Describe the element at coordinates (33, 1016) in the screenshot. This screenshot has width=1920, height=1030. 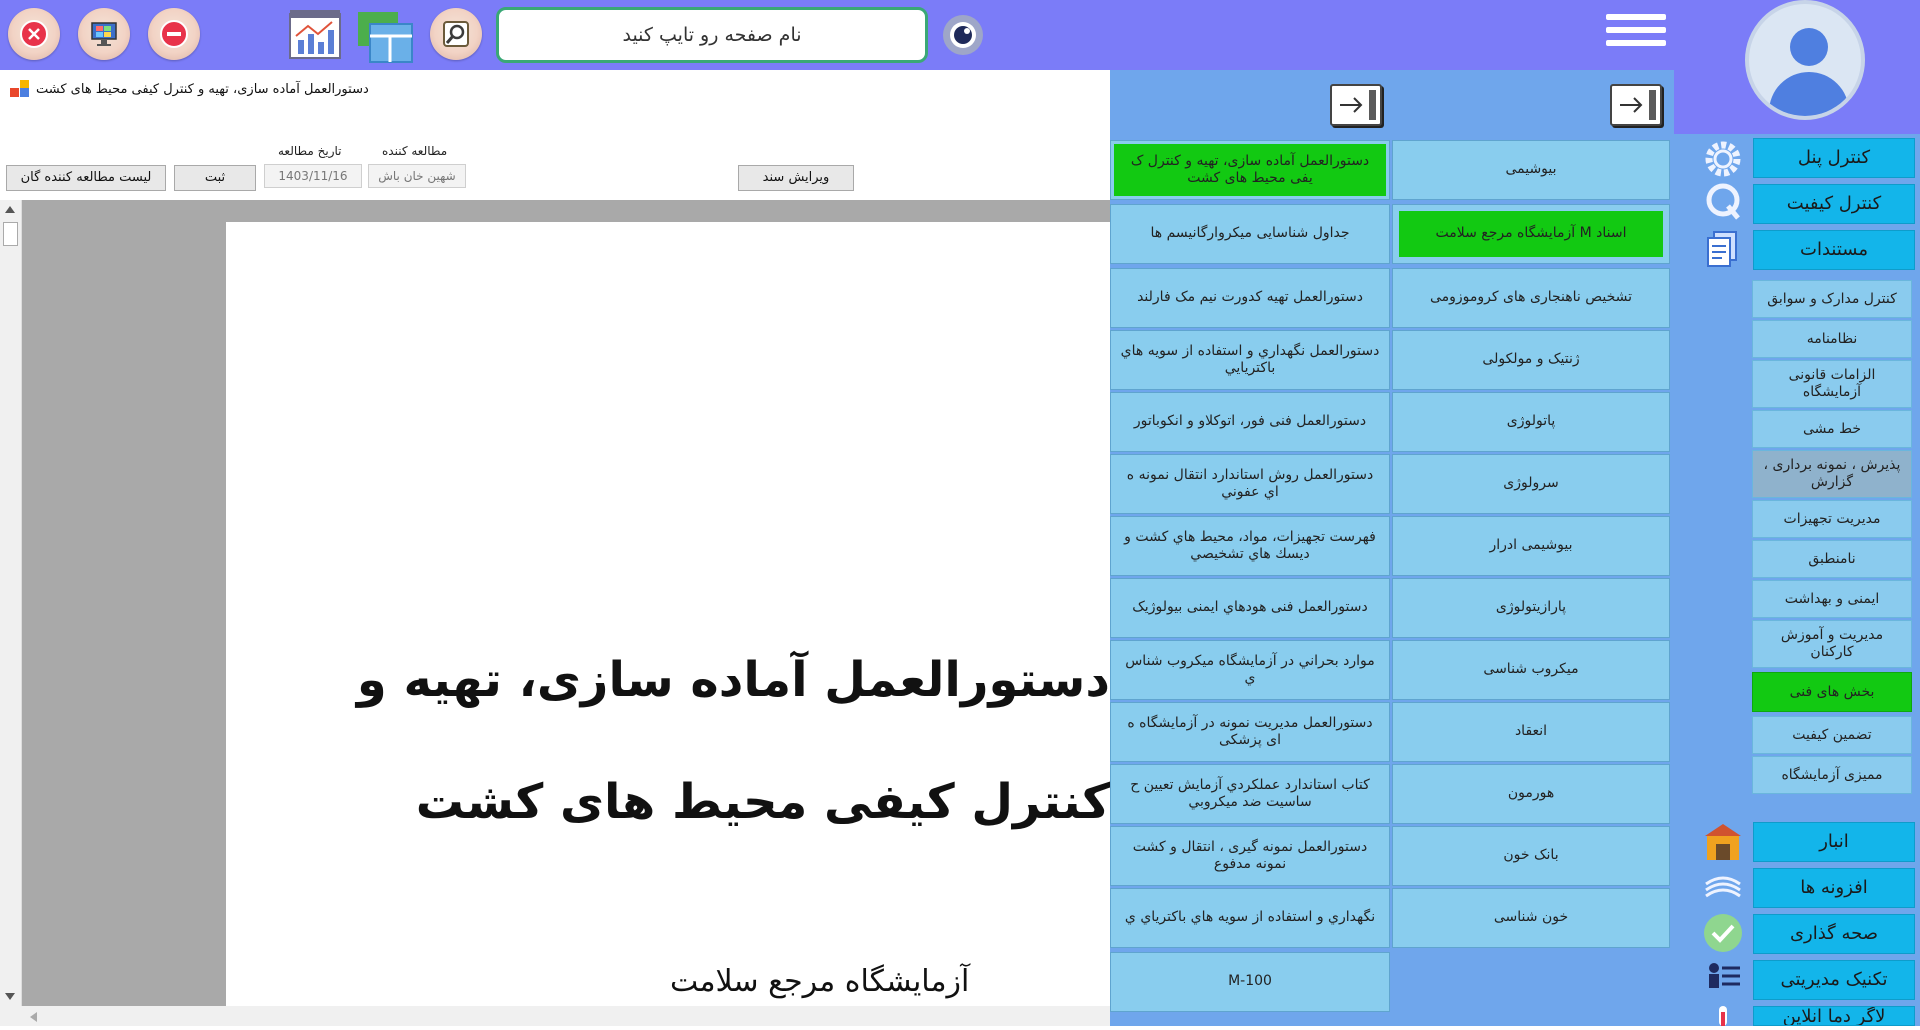
I see `scroll-left-icon` at that location.